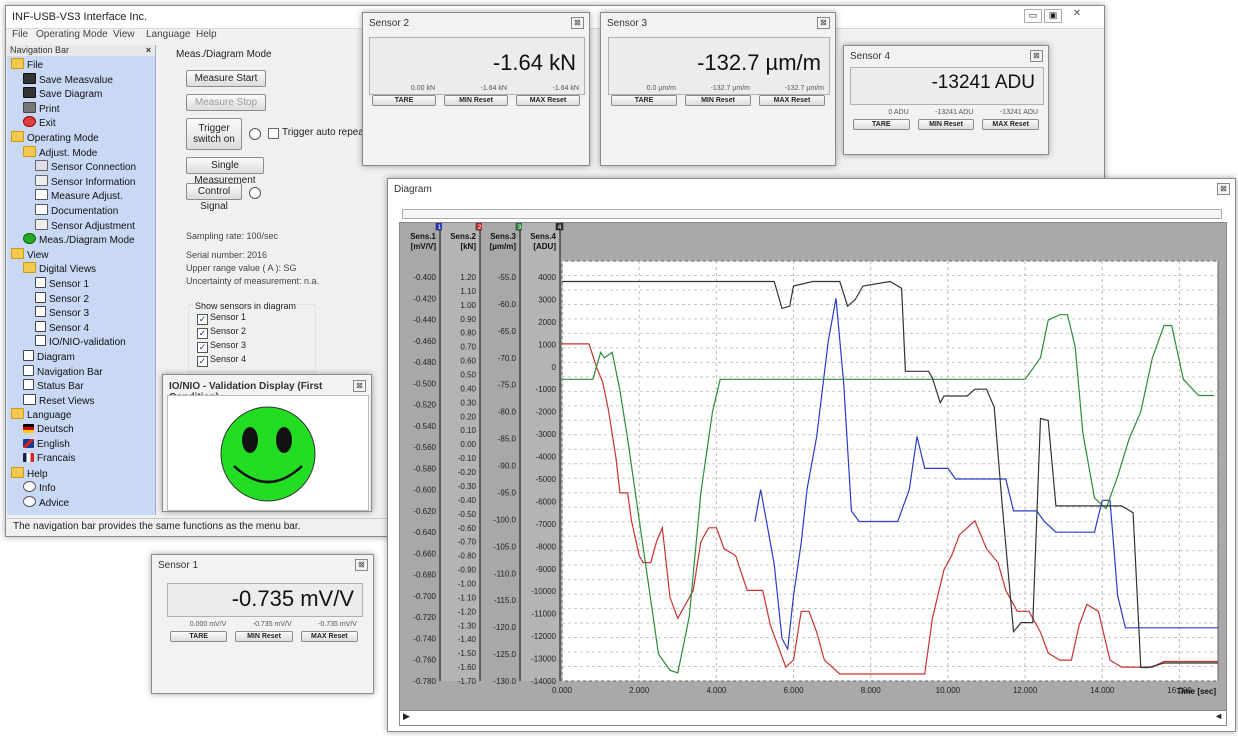 The height and width of the screenshot is (736, 1238). Describe the element at coordinates (49, 357) in the screenshot. I see `nav-item-diagram: Diagram` at that location.